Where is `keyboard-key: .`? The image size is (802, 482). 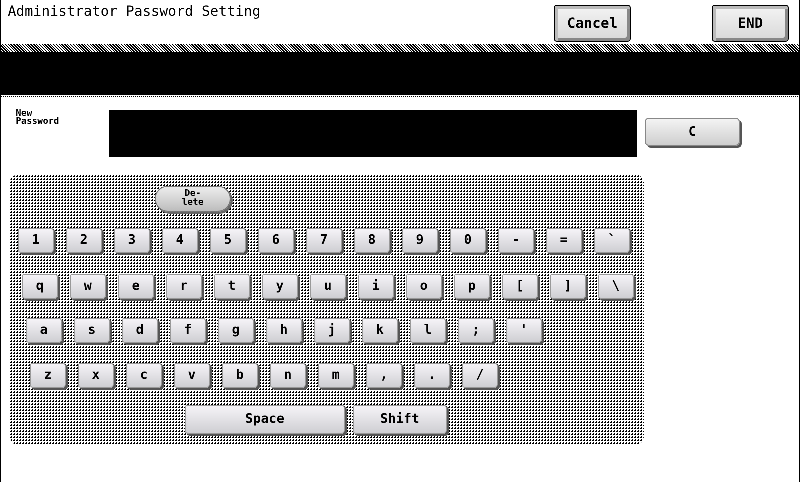
keyboard-key: . is located at coordinates (432, 375).